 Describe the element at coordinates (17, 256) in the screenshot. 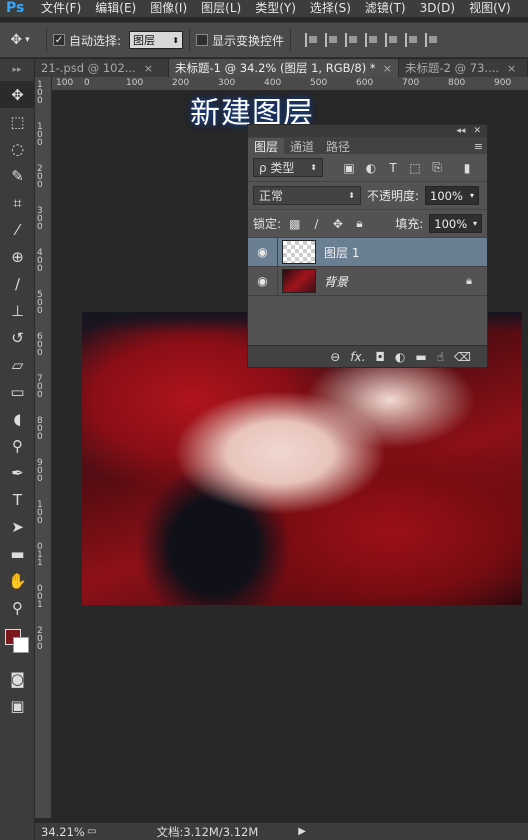

I see `healing-tool-icon: ⊕` at that location.